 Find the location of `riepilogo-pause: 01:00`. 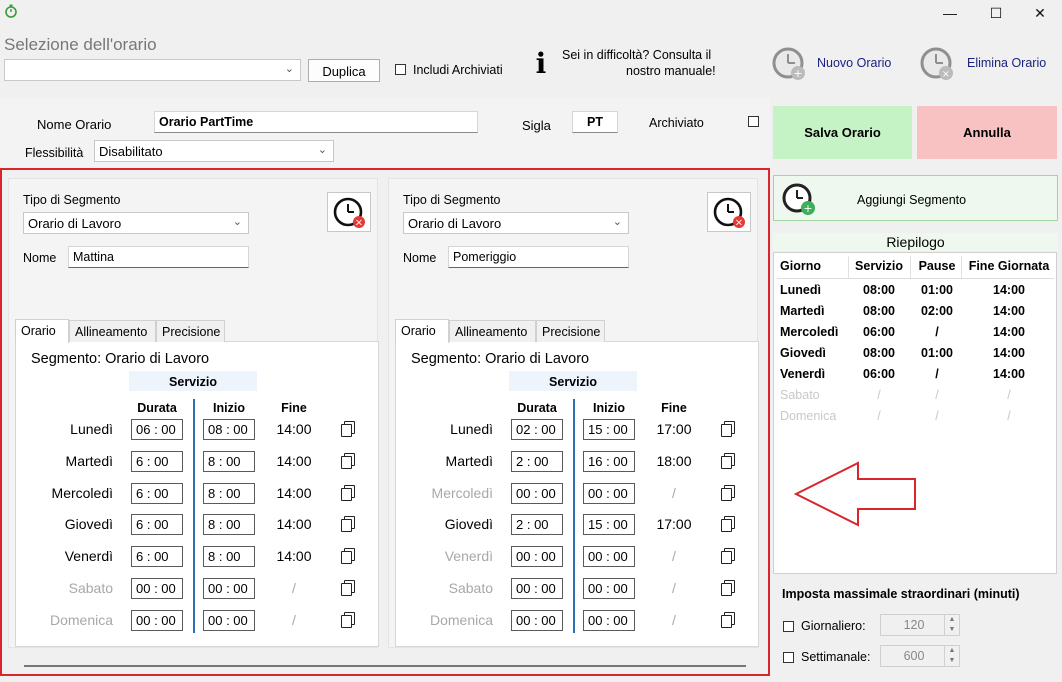

riepilogo-pause: 01:00 is located at coordinates (937, 353).